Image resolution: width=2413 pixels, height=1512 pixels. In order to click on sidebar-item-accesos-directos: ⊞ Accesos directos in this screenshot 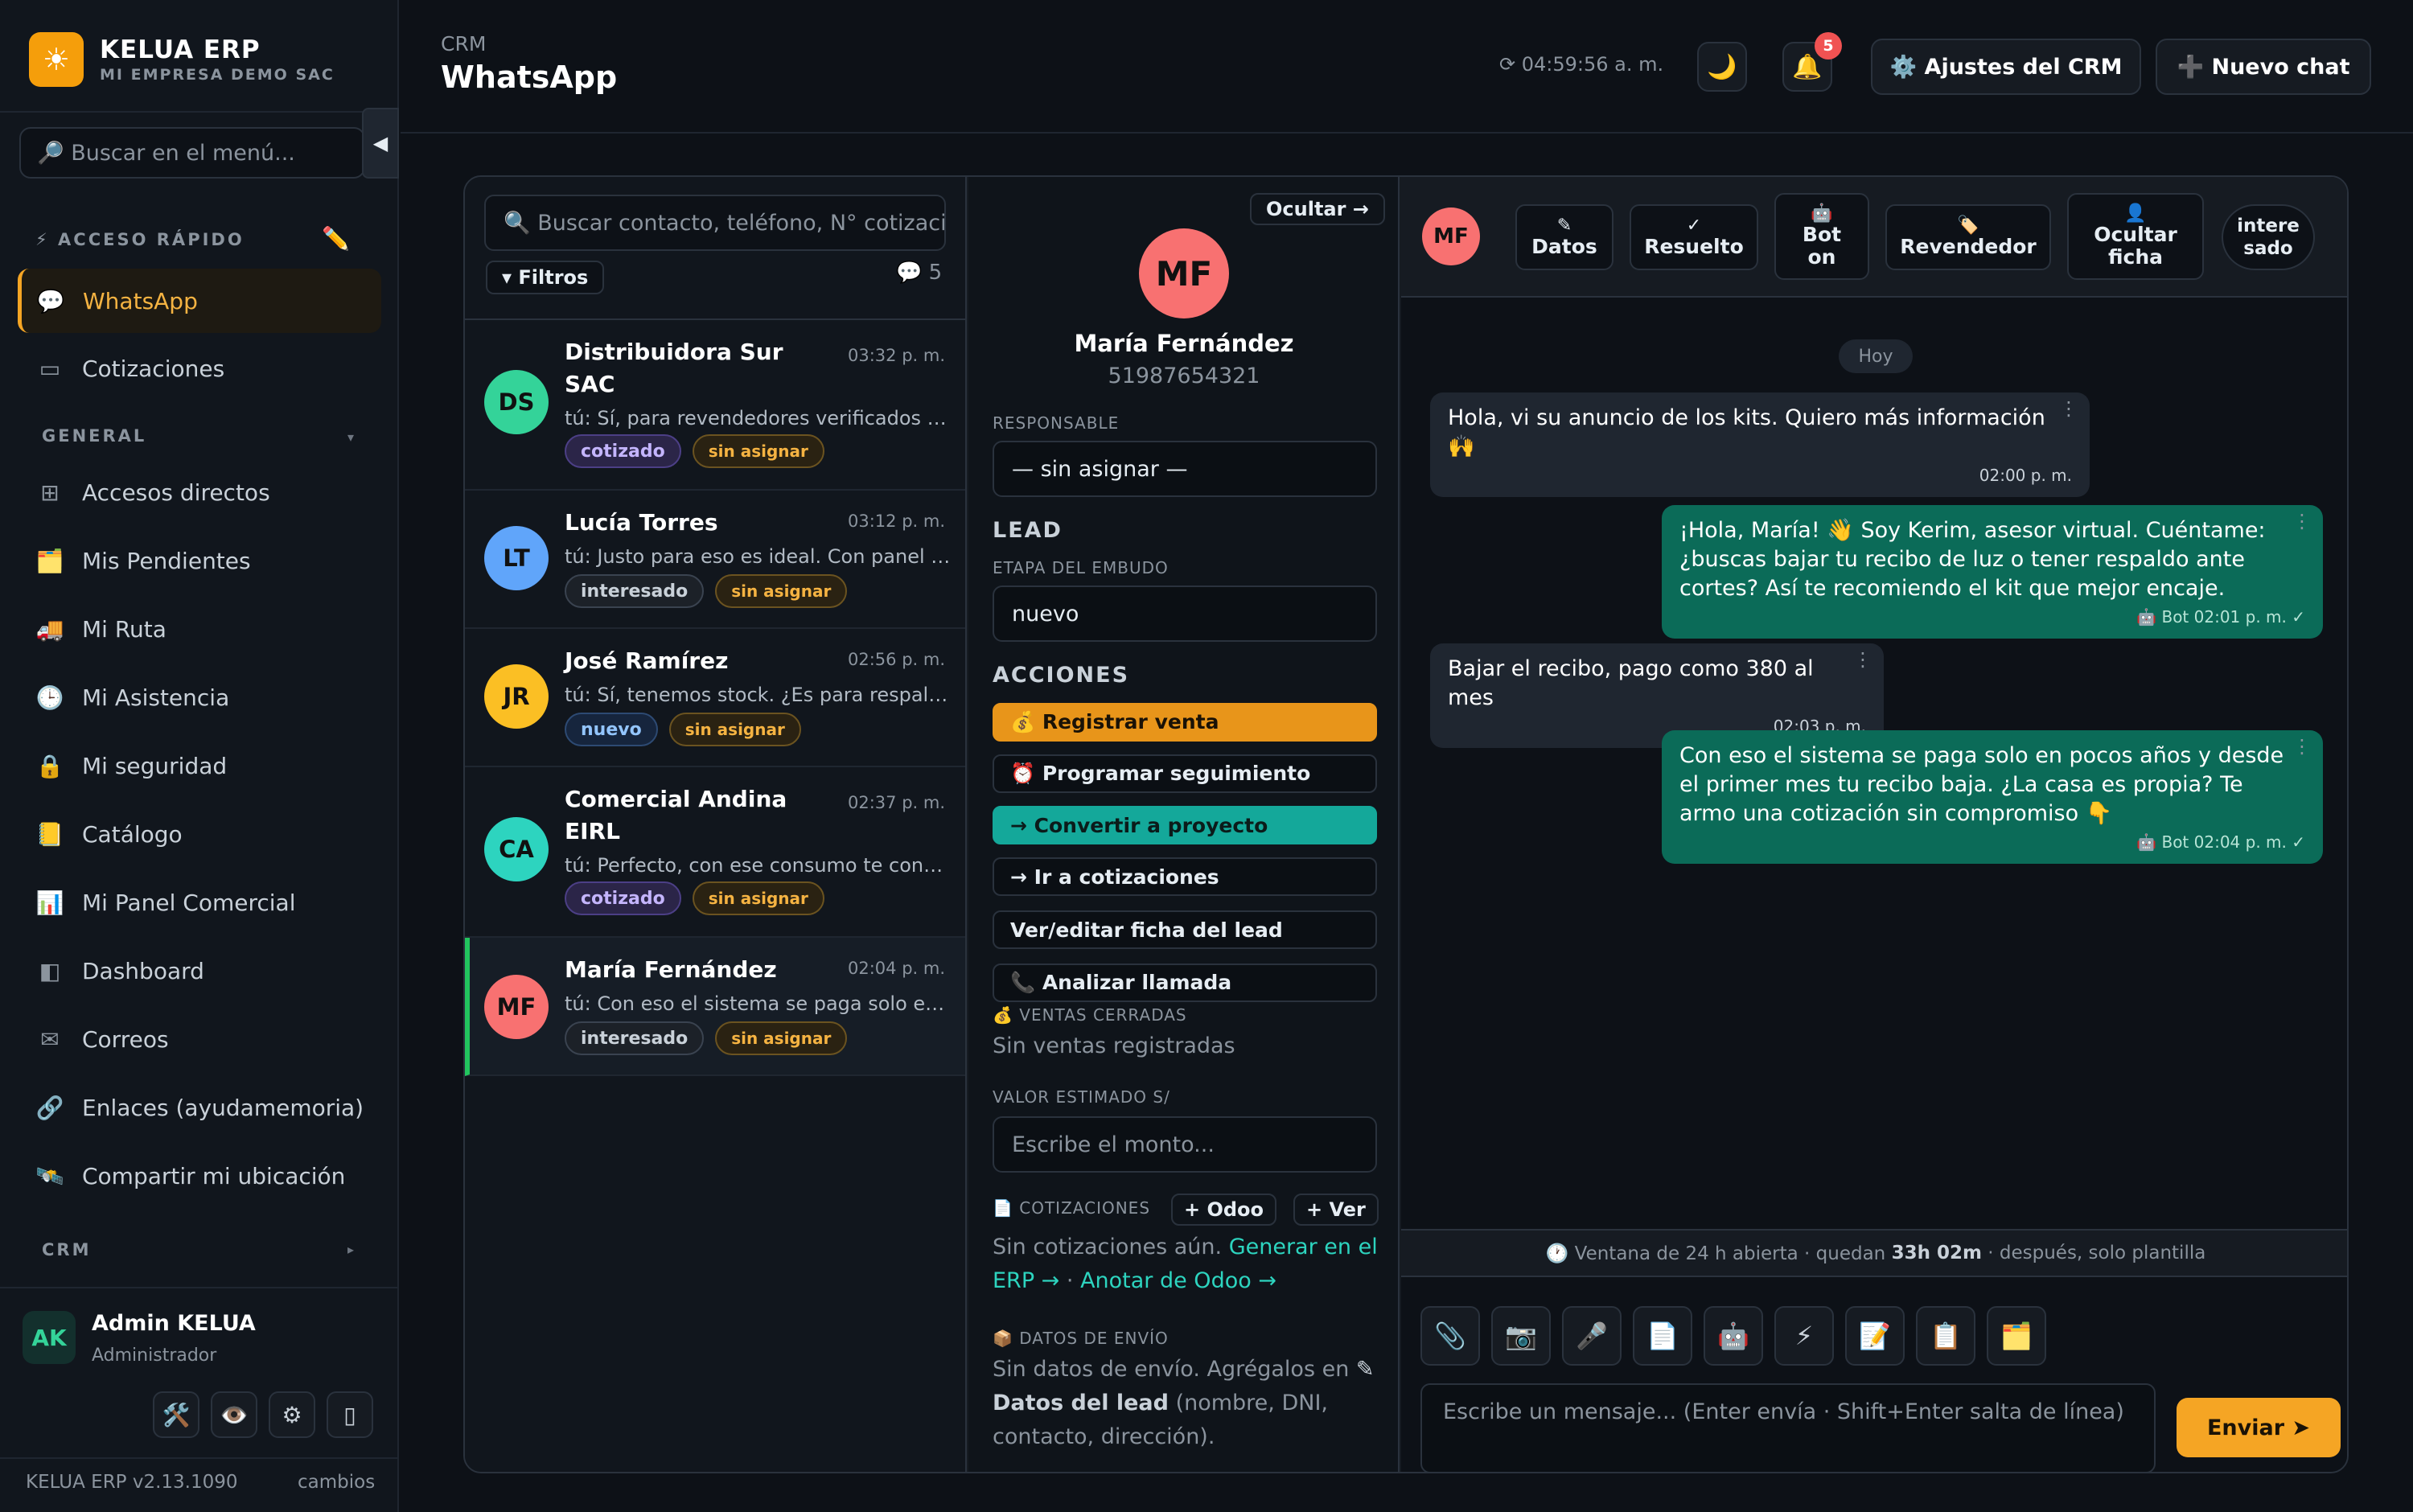, I will do `click(199, 492)`.